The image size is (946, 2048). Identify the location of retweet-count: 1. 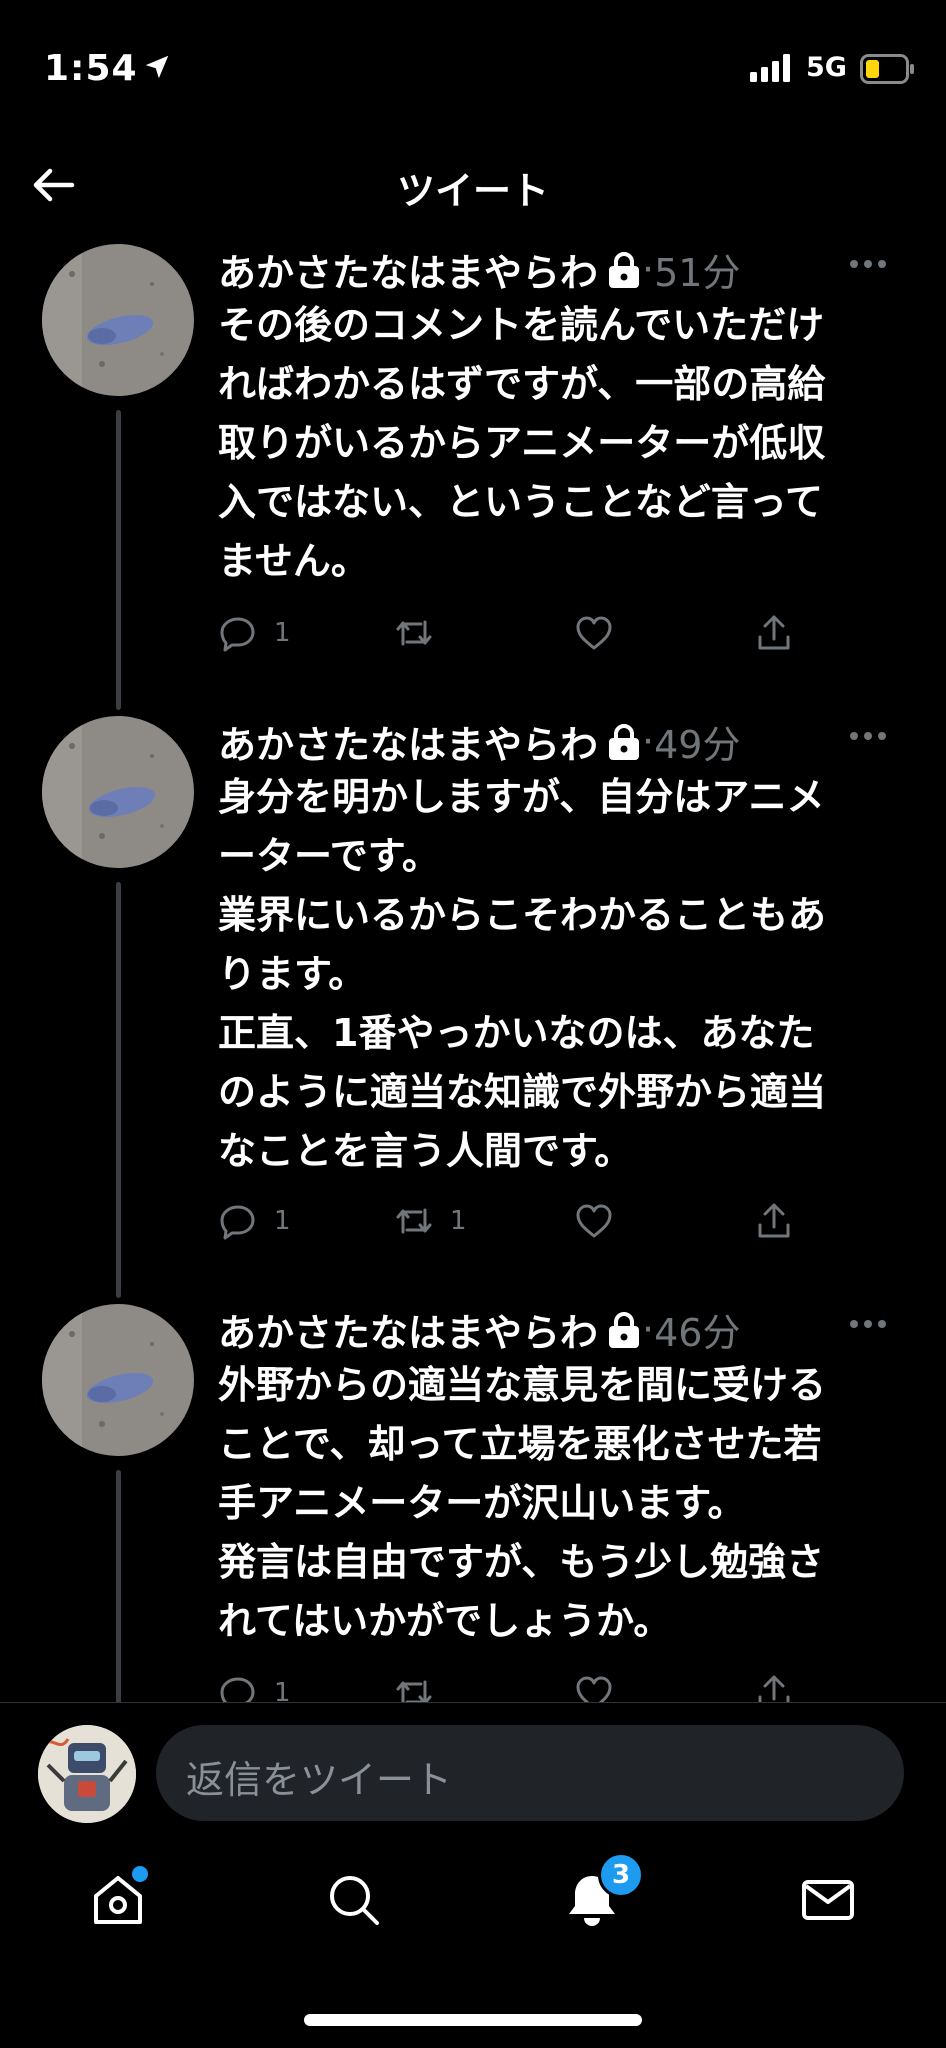
(458, 1221).